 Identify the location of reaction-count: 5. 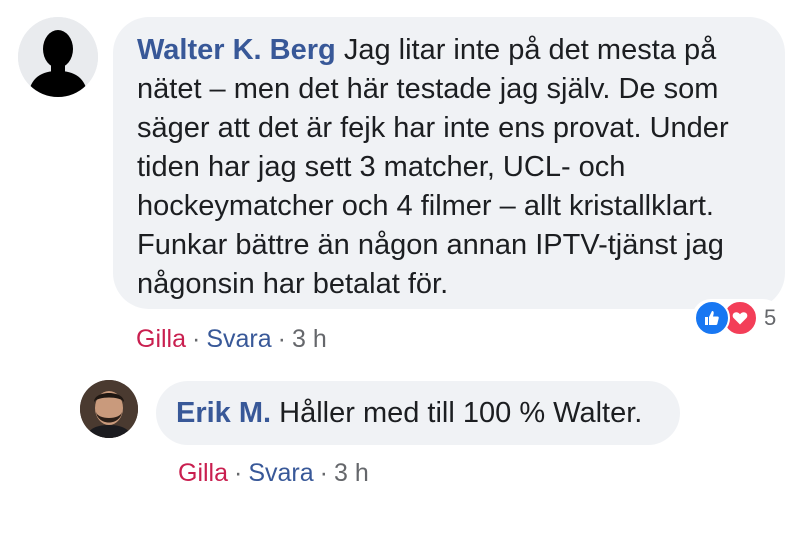
(770, 317).